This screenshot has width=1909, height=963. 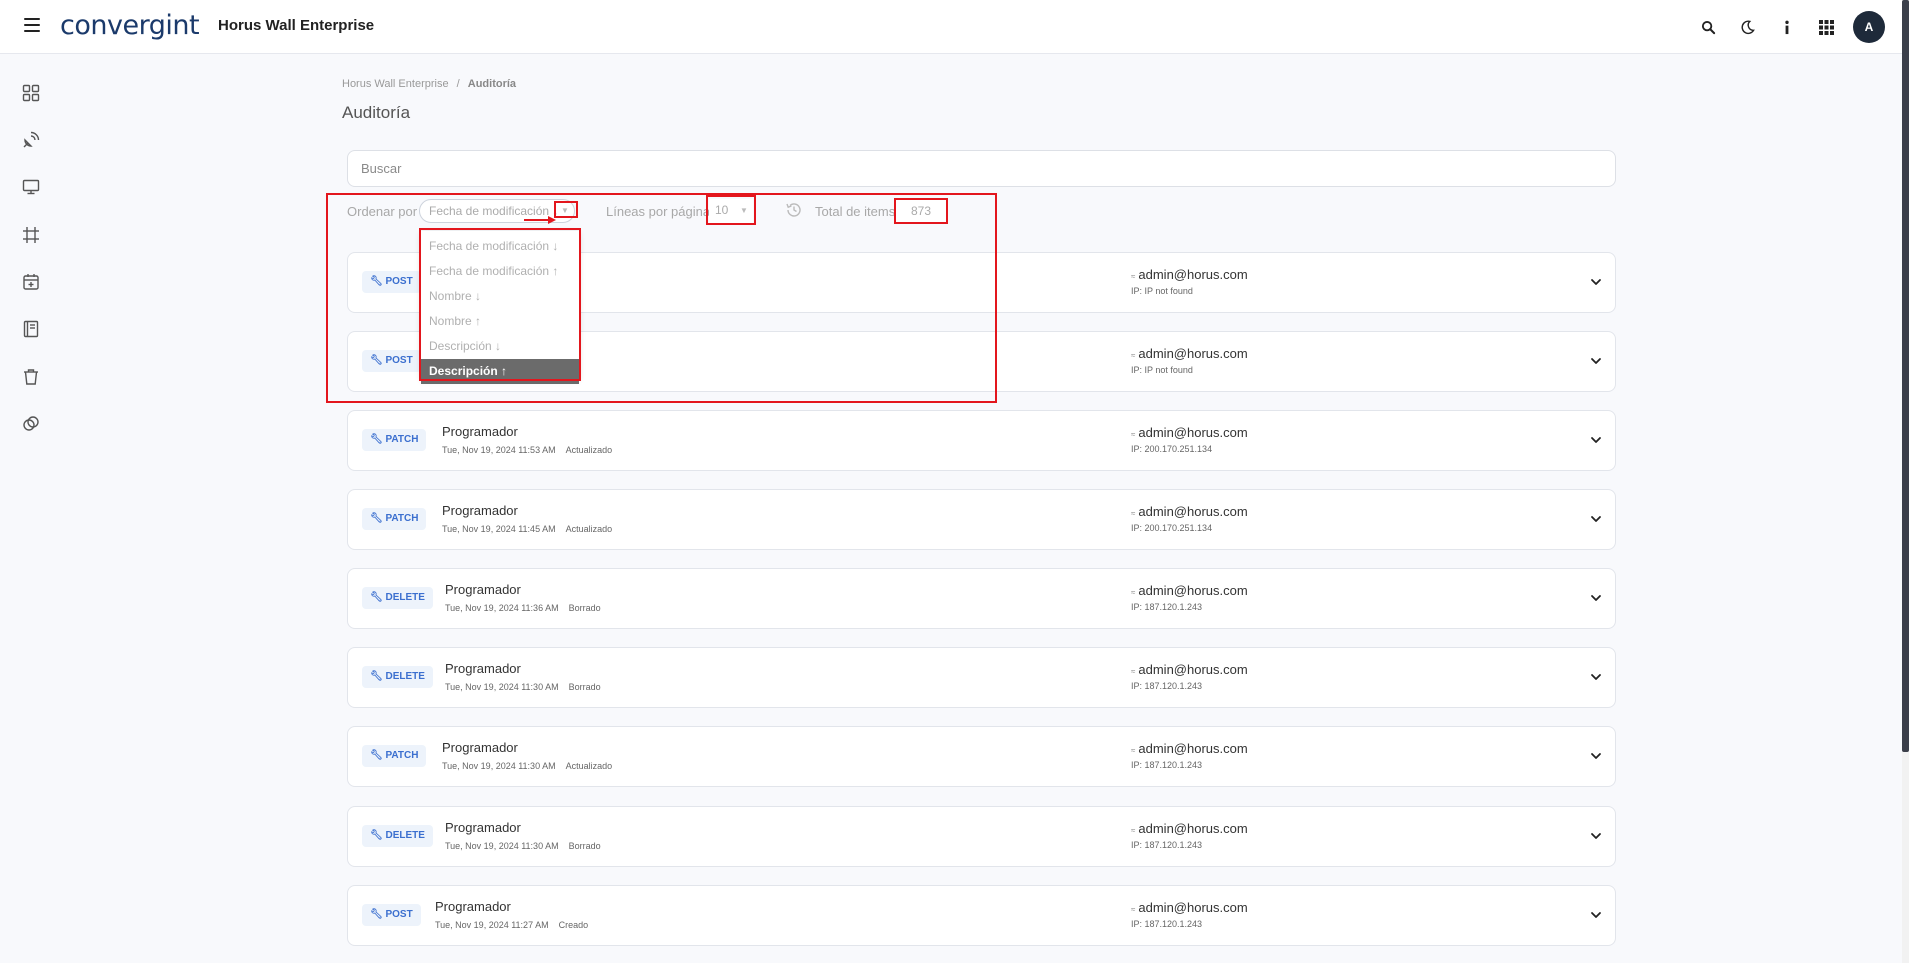 I want to click on scrollbar-thumb, so click(x=1905, y=376).